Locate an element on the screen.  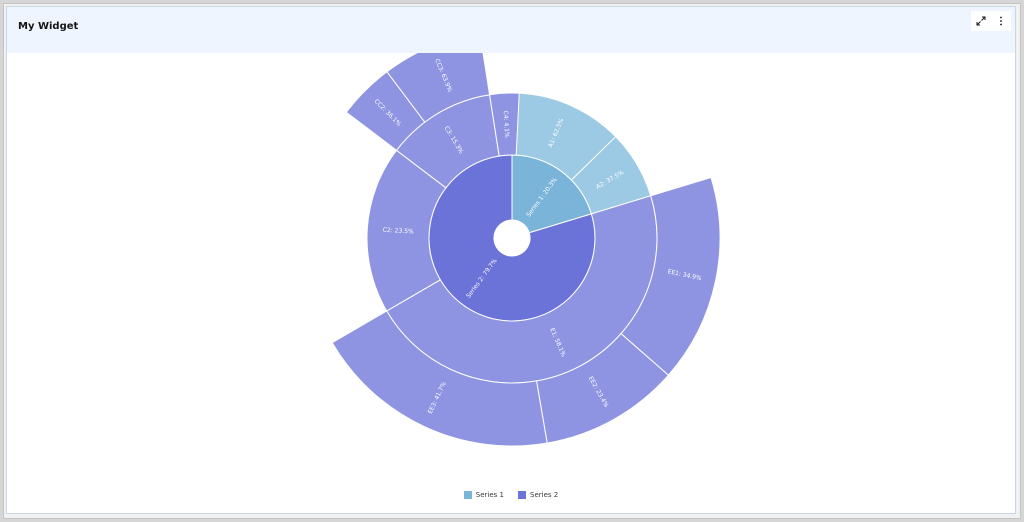
legend-item-series-1: Series 1 is located at coordinates (483, 495).